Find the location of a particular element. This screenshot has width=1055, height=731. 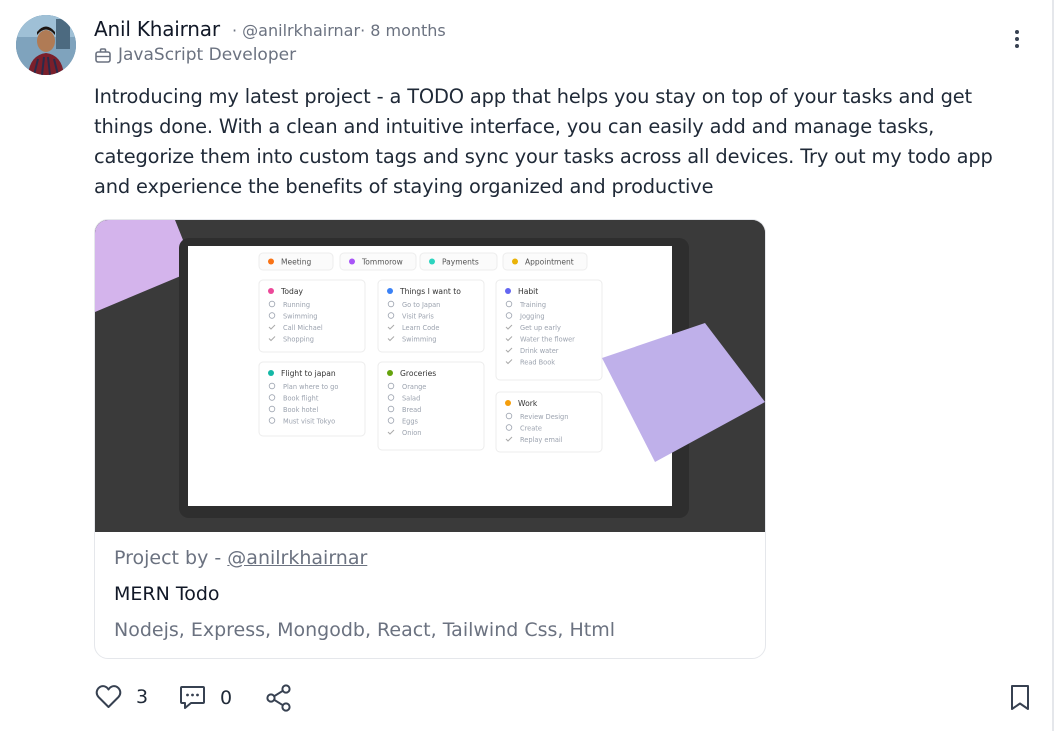

preview-tag-label: Payments is located at coordinates (460, 262).